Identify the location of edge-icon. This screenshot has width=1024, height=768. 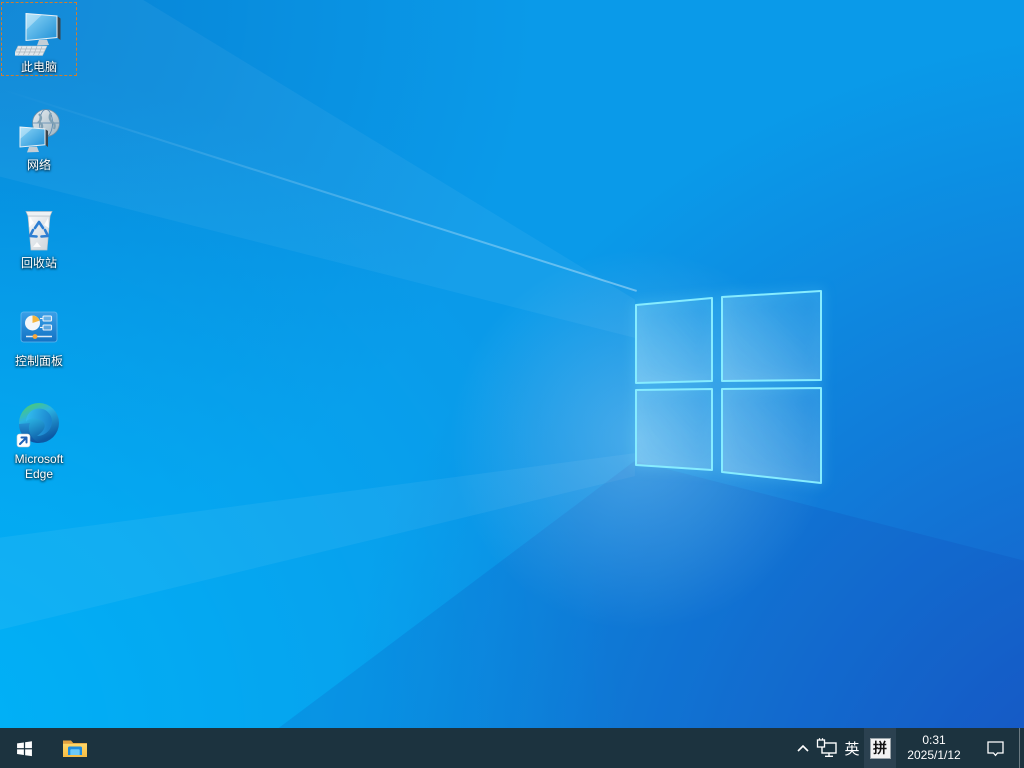
(37, 425).